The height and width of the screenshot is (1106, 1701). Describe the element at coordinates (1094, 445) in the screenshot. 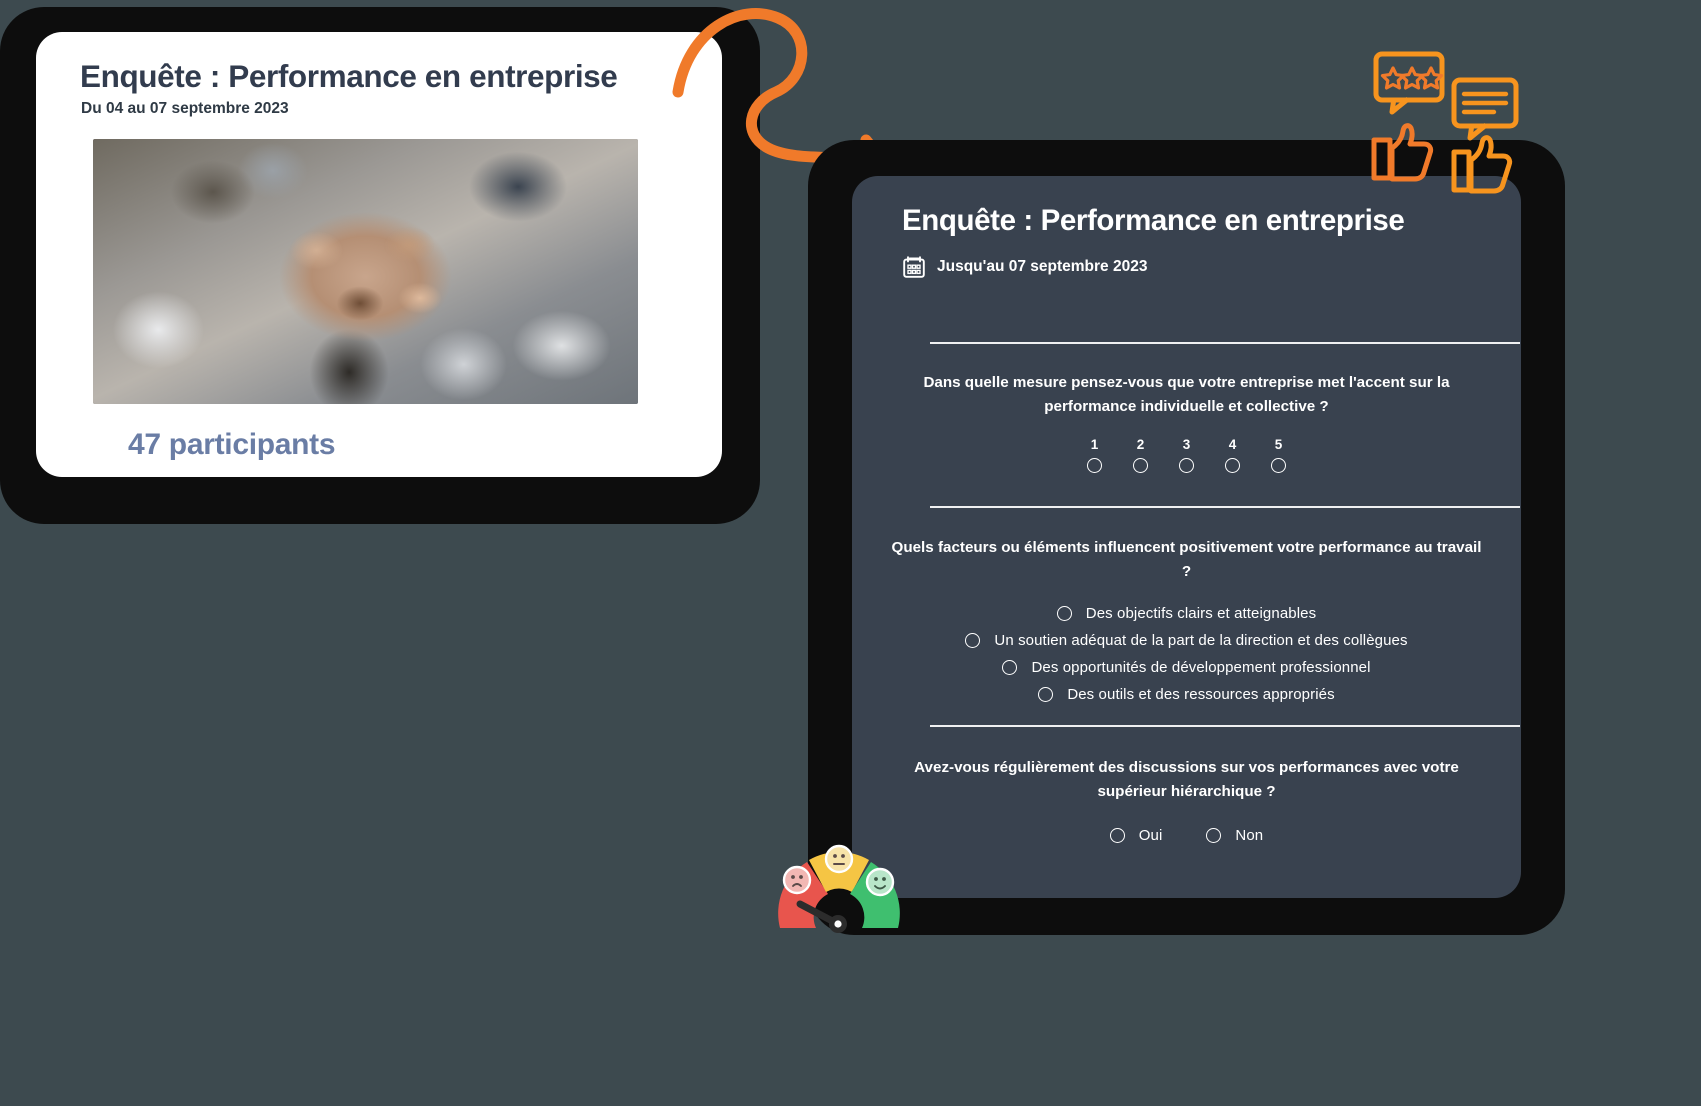

I see `scale-label-1: 1` at that location.